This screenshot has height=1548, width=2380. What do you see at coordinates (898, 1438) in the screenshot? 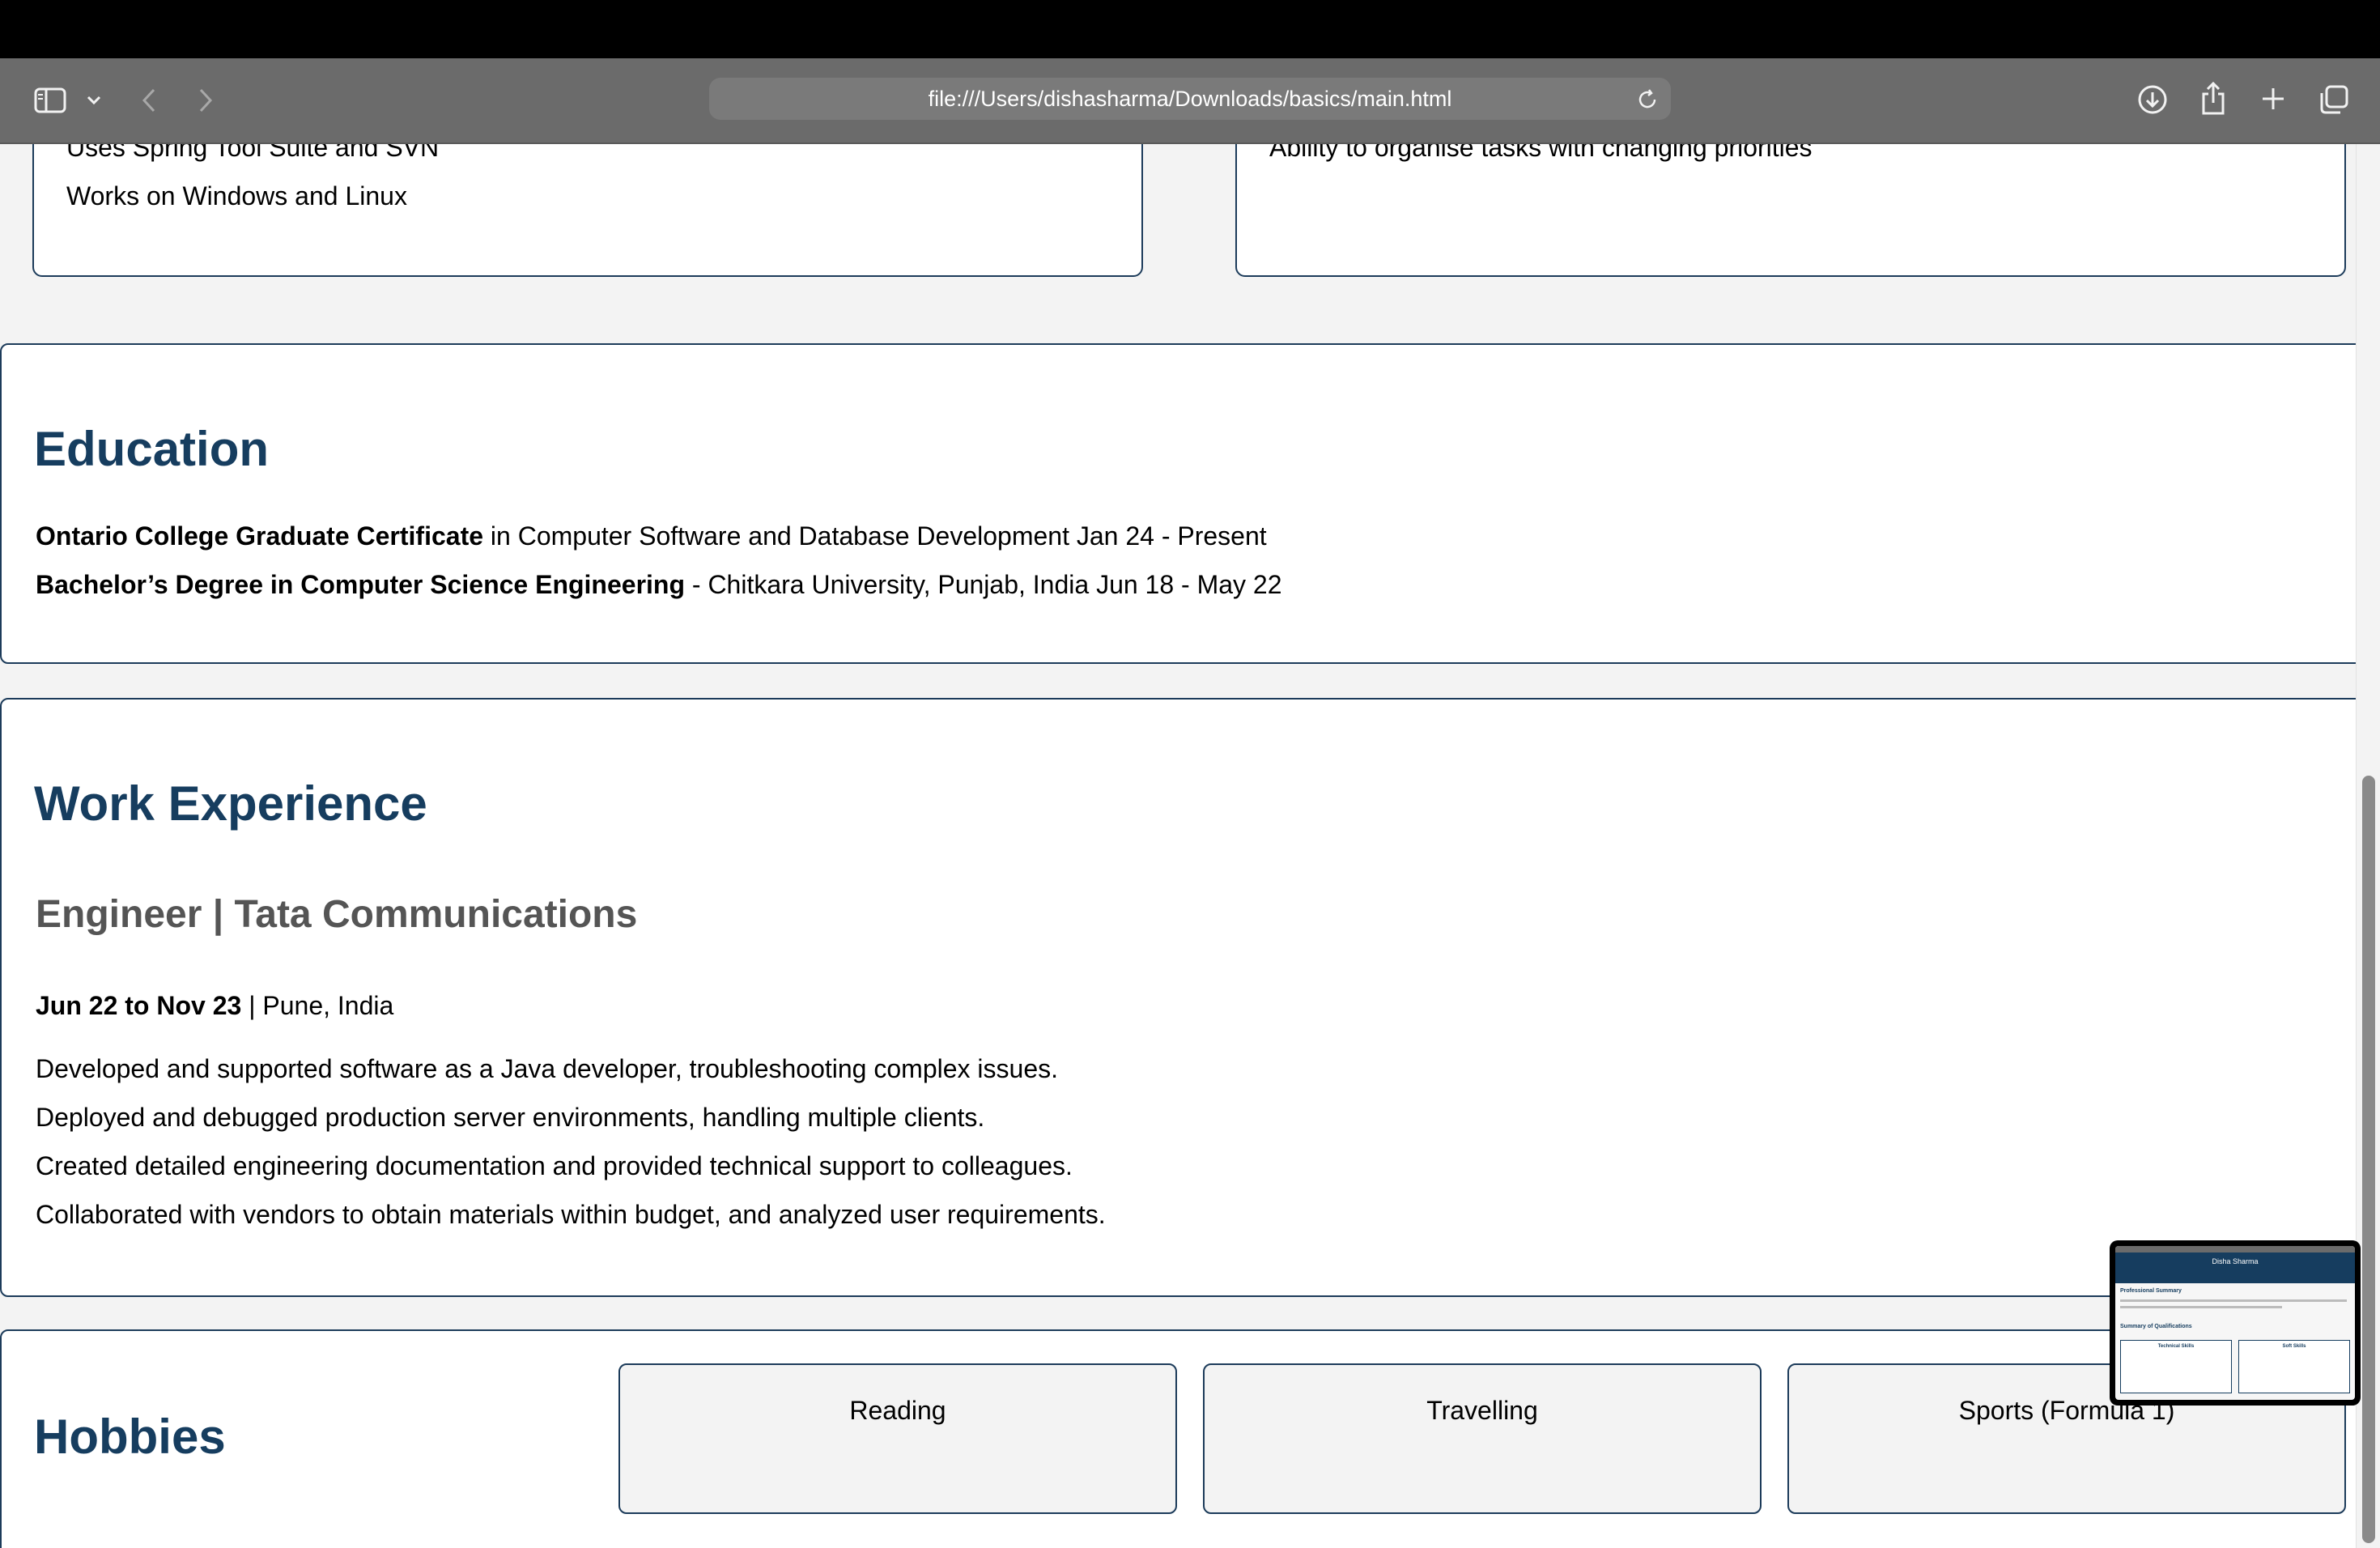
I see `hobby-card-reading: Reading` at bounding box center [898, 1438].